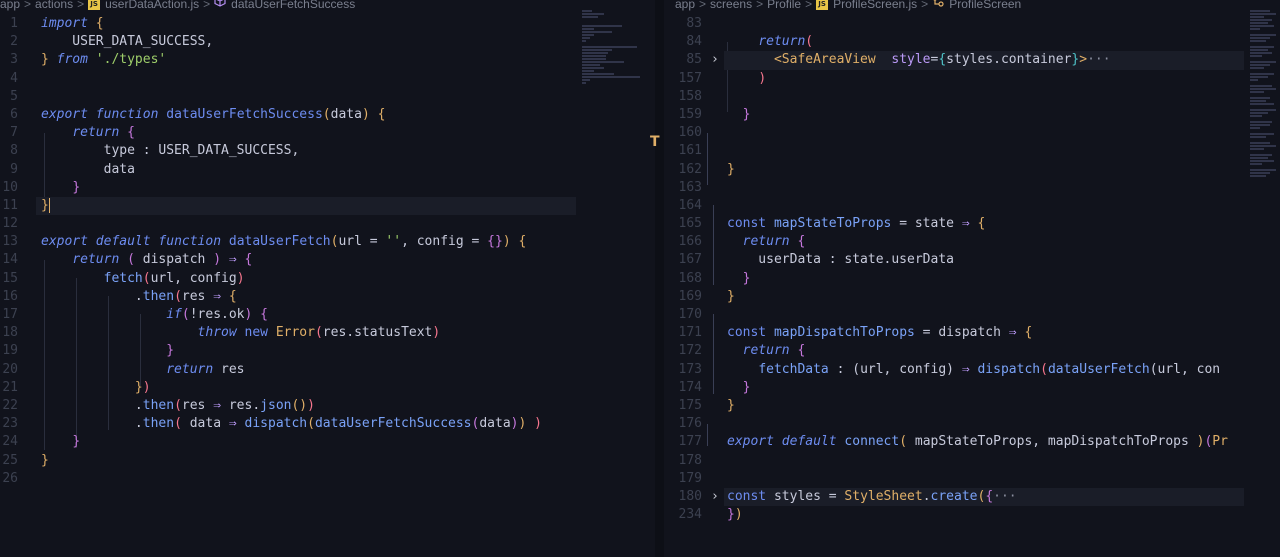 Image resolution: width=1280 pixels, height=557 pixels. I want to click on line-number: 163, so click(690, 187).